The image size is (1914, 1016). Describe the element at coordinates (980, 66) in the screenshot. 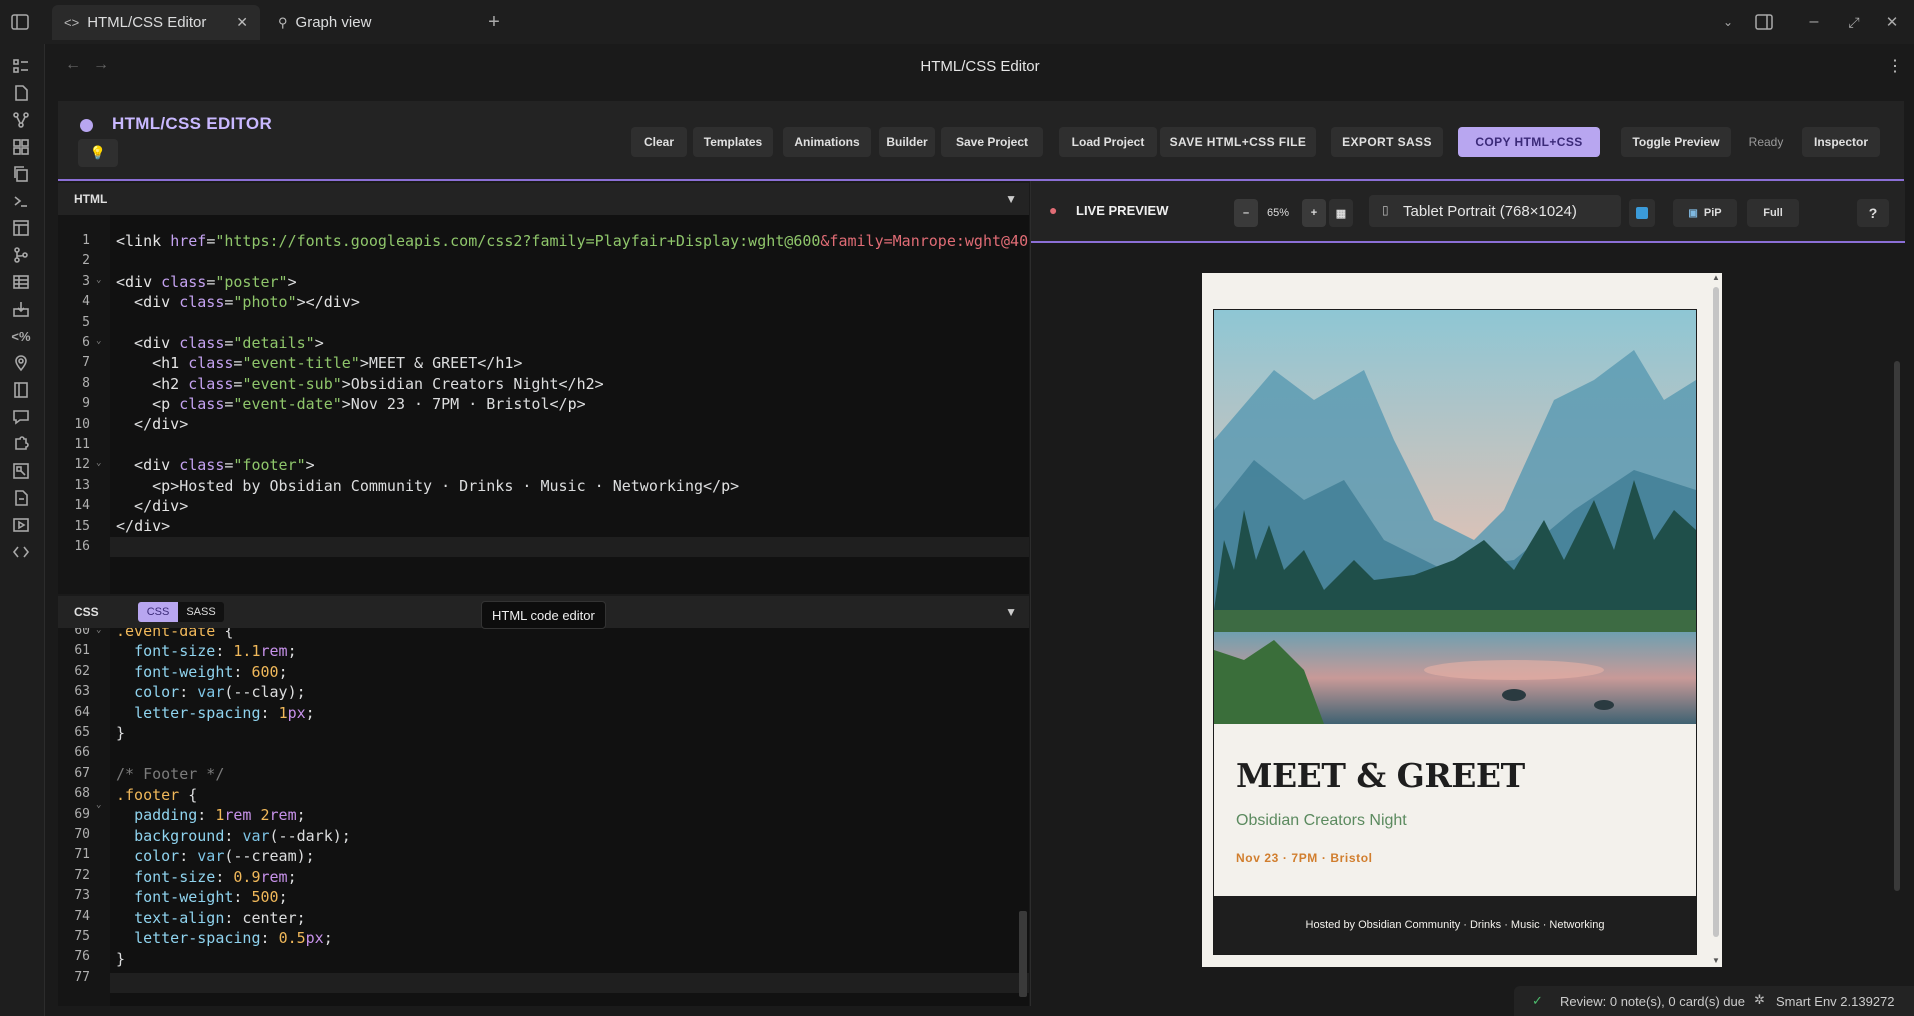

I see `view-title: HTML/CSS Editor` at that location.